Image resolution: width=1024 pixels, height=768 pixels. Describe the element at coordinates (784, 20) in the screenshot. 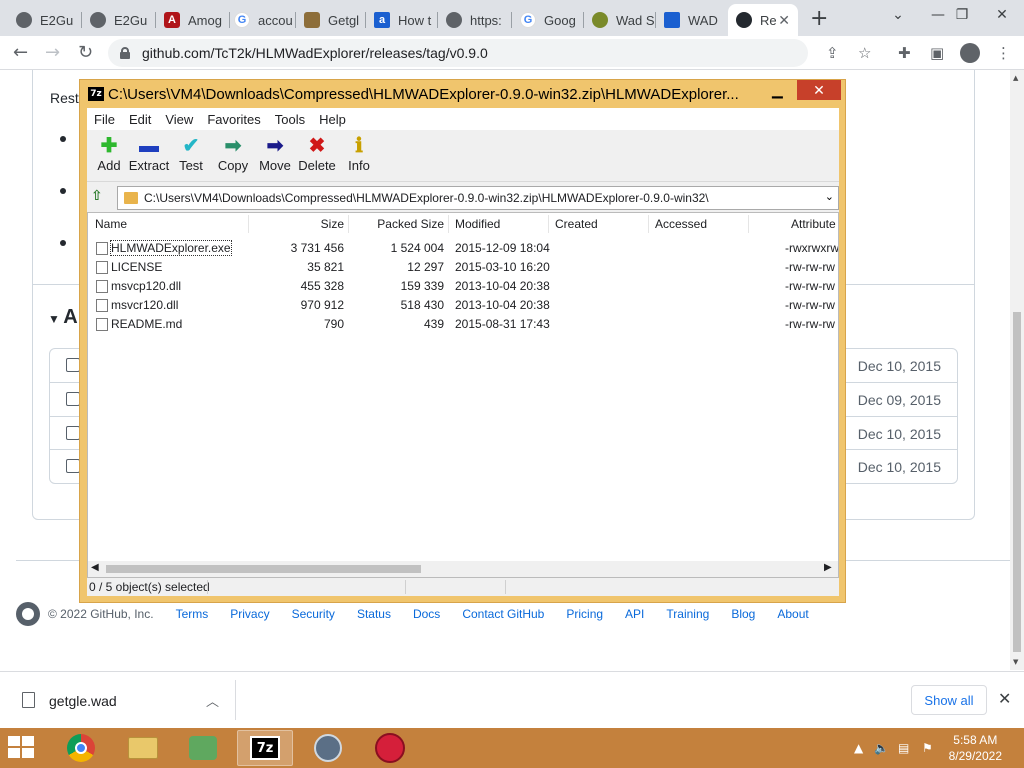

I see `close-tab-icon: ✕` at that location.